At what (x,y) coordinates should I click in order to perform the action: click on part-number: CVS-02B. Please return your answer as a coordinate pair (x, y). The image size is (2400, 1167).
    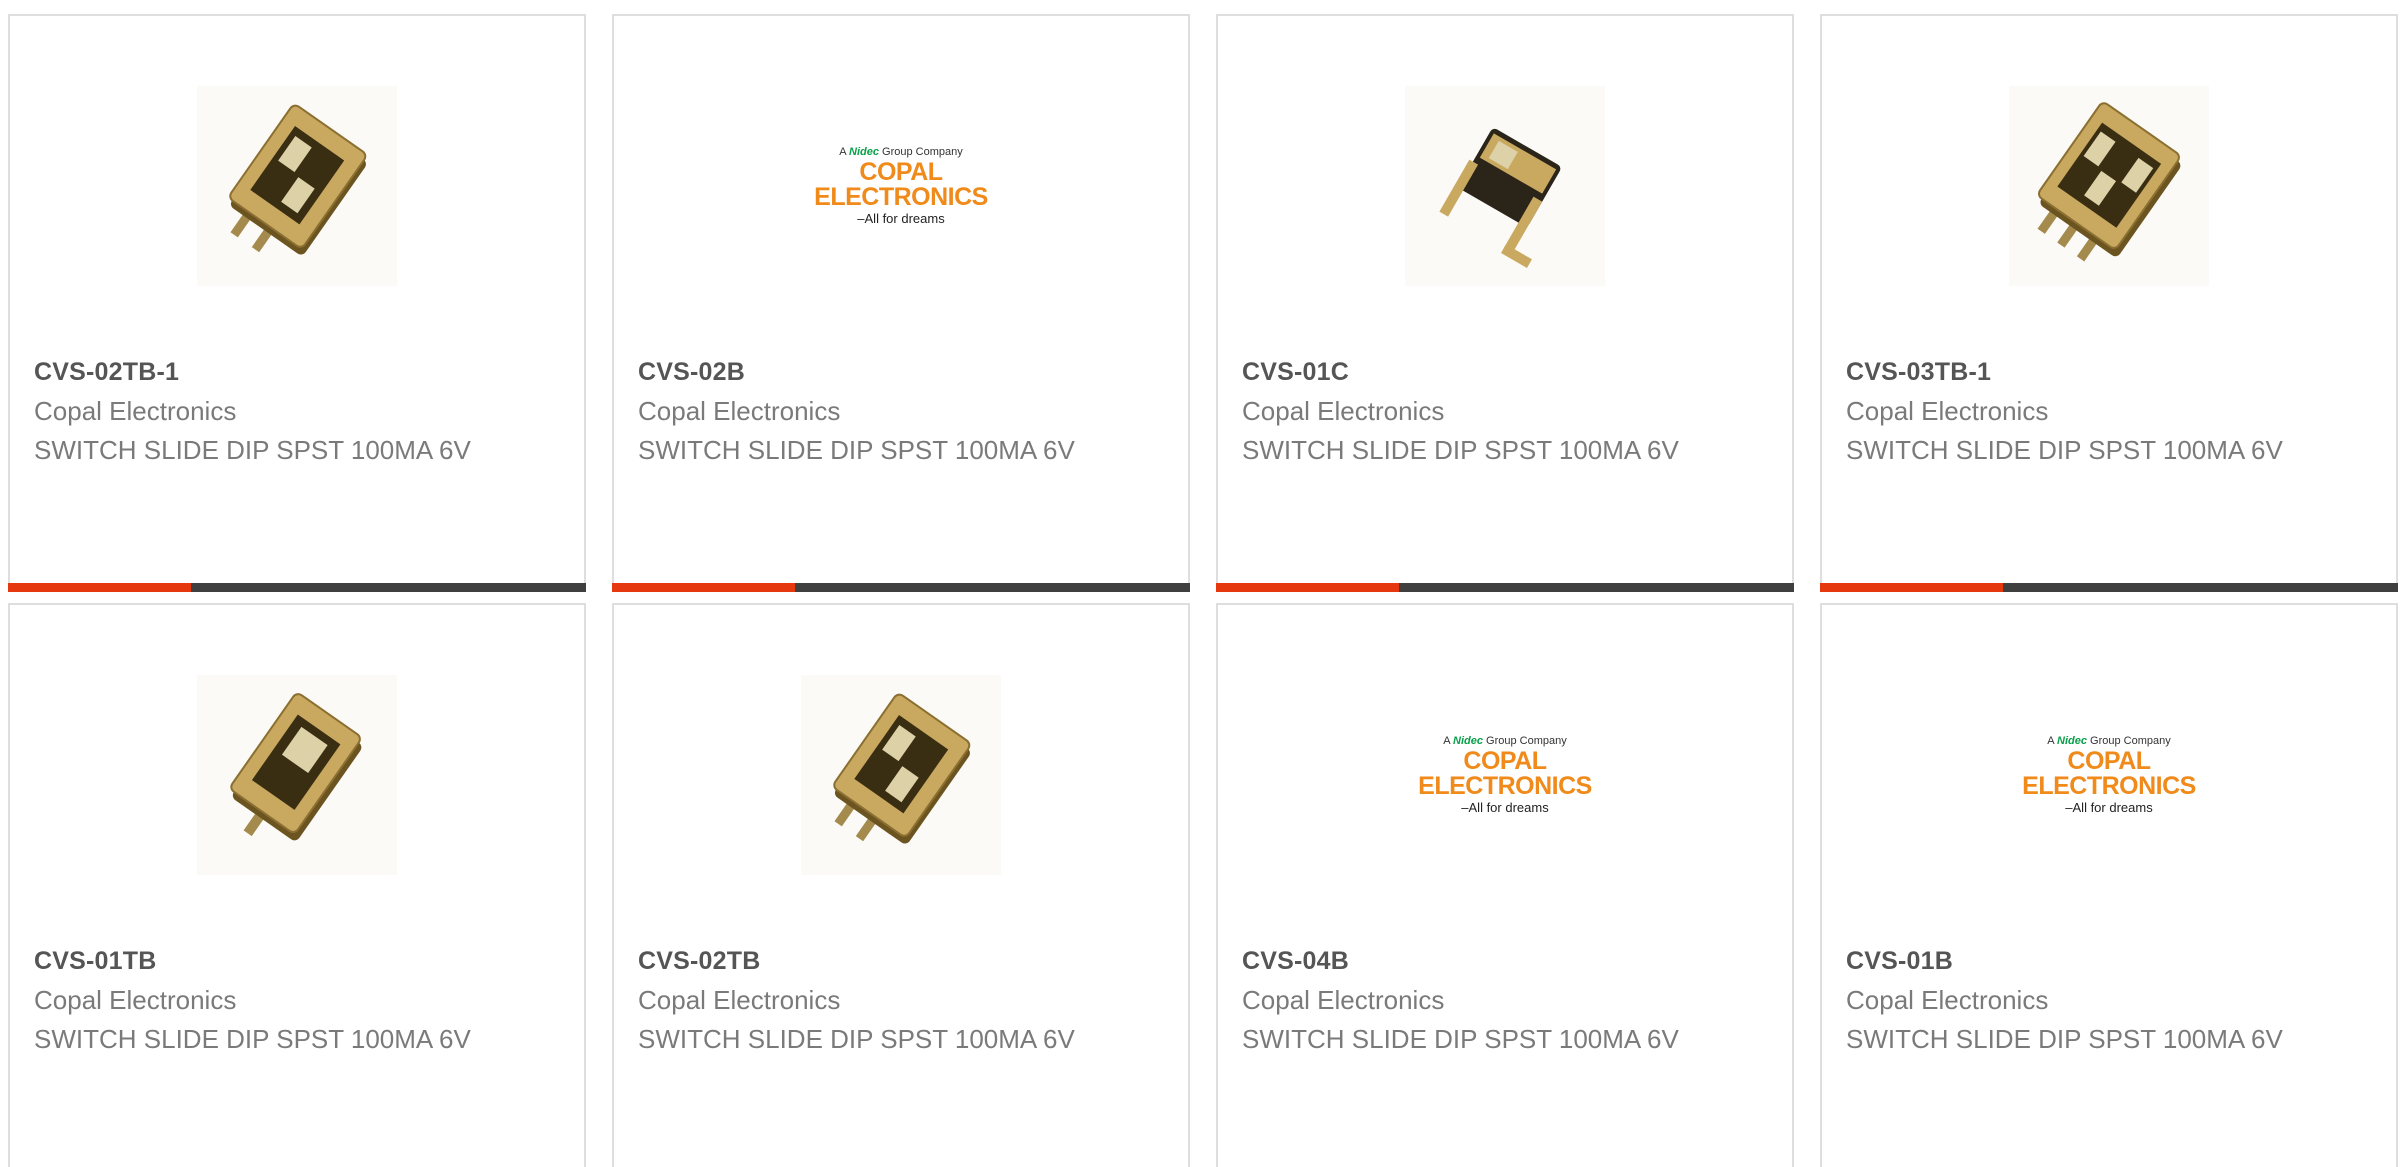
    Looking at the image, I should click on (691, 372).